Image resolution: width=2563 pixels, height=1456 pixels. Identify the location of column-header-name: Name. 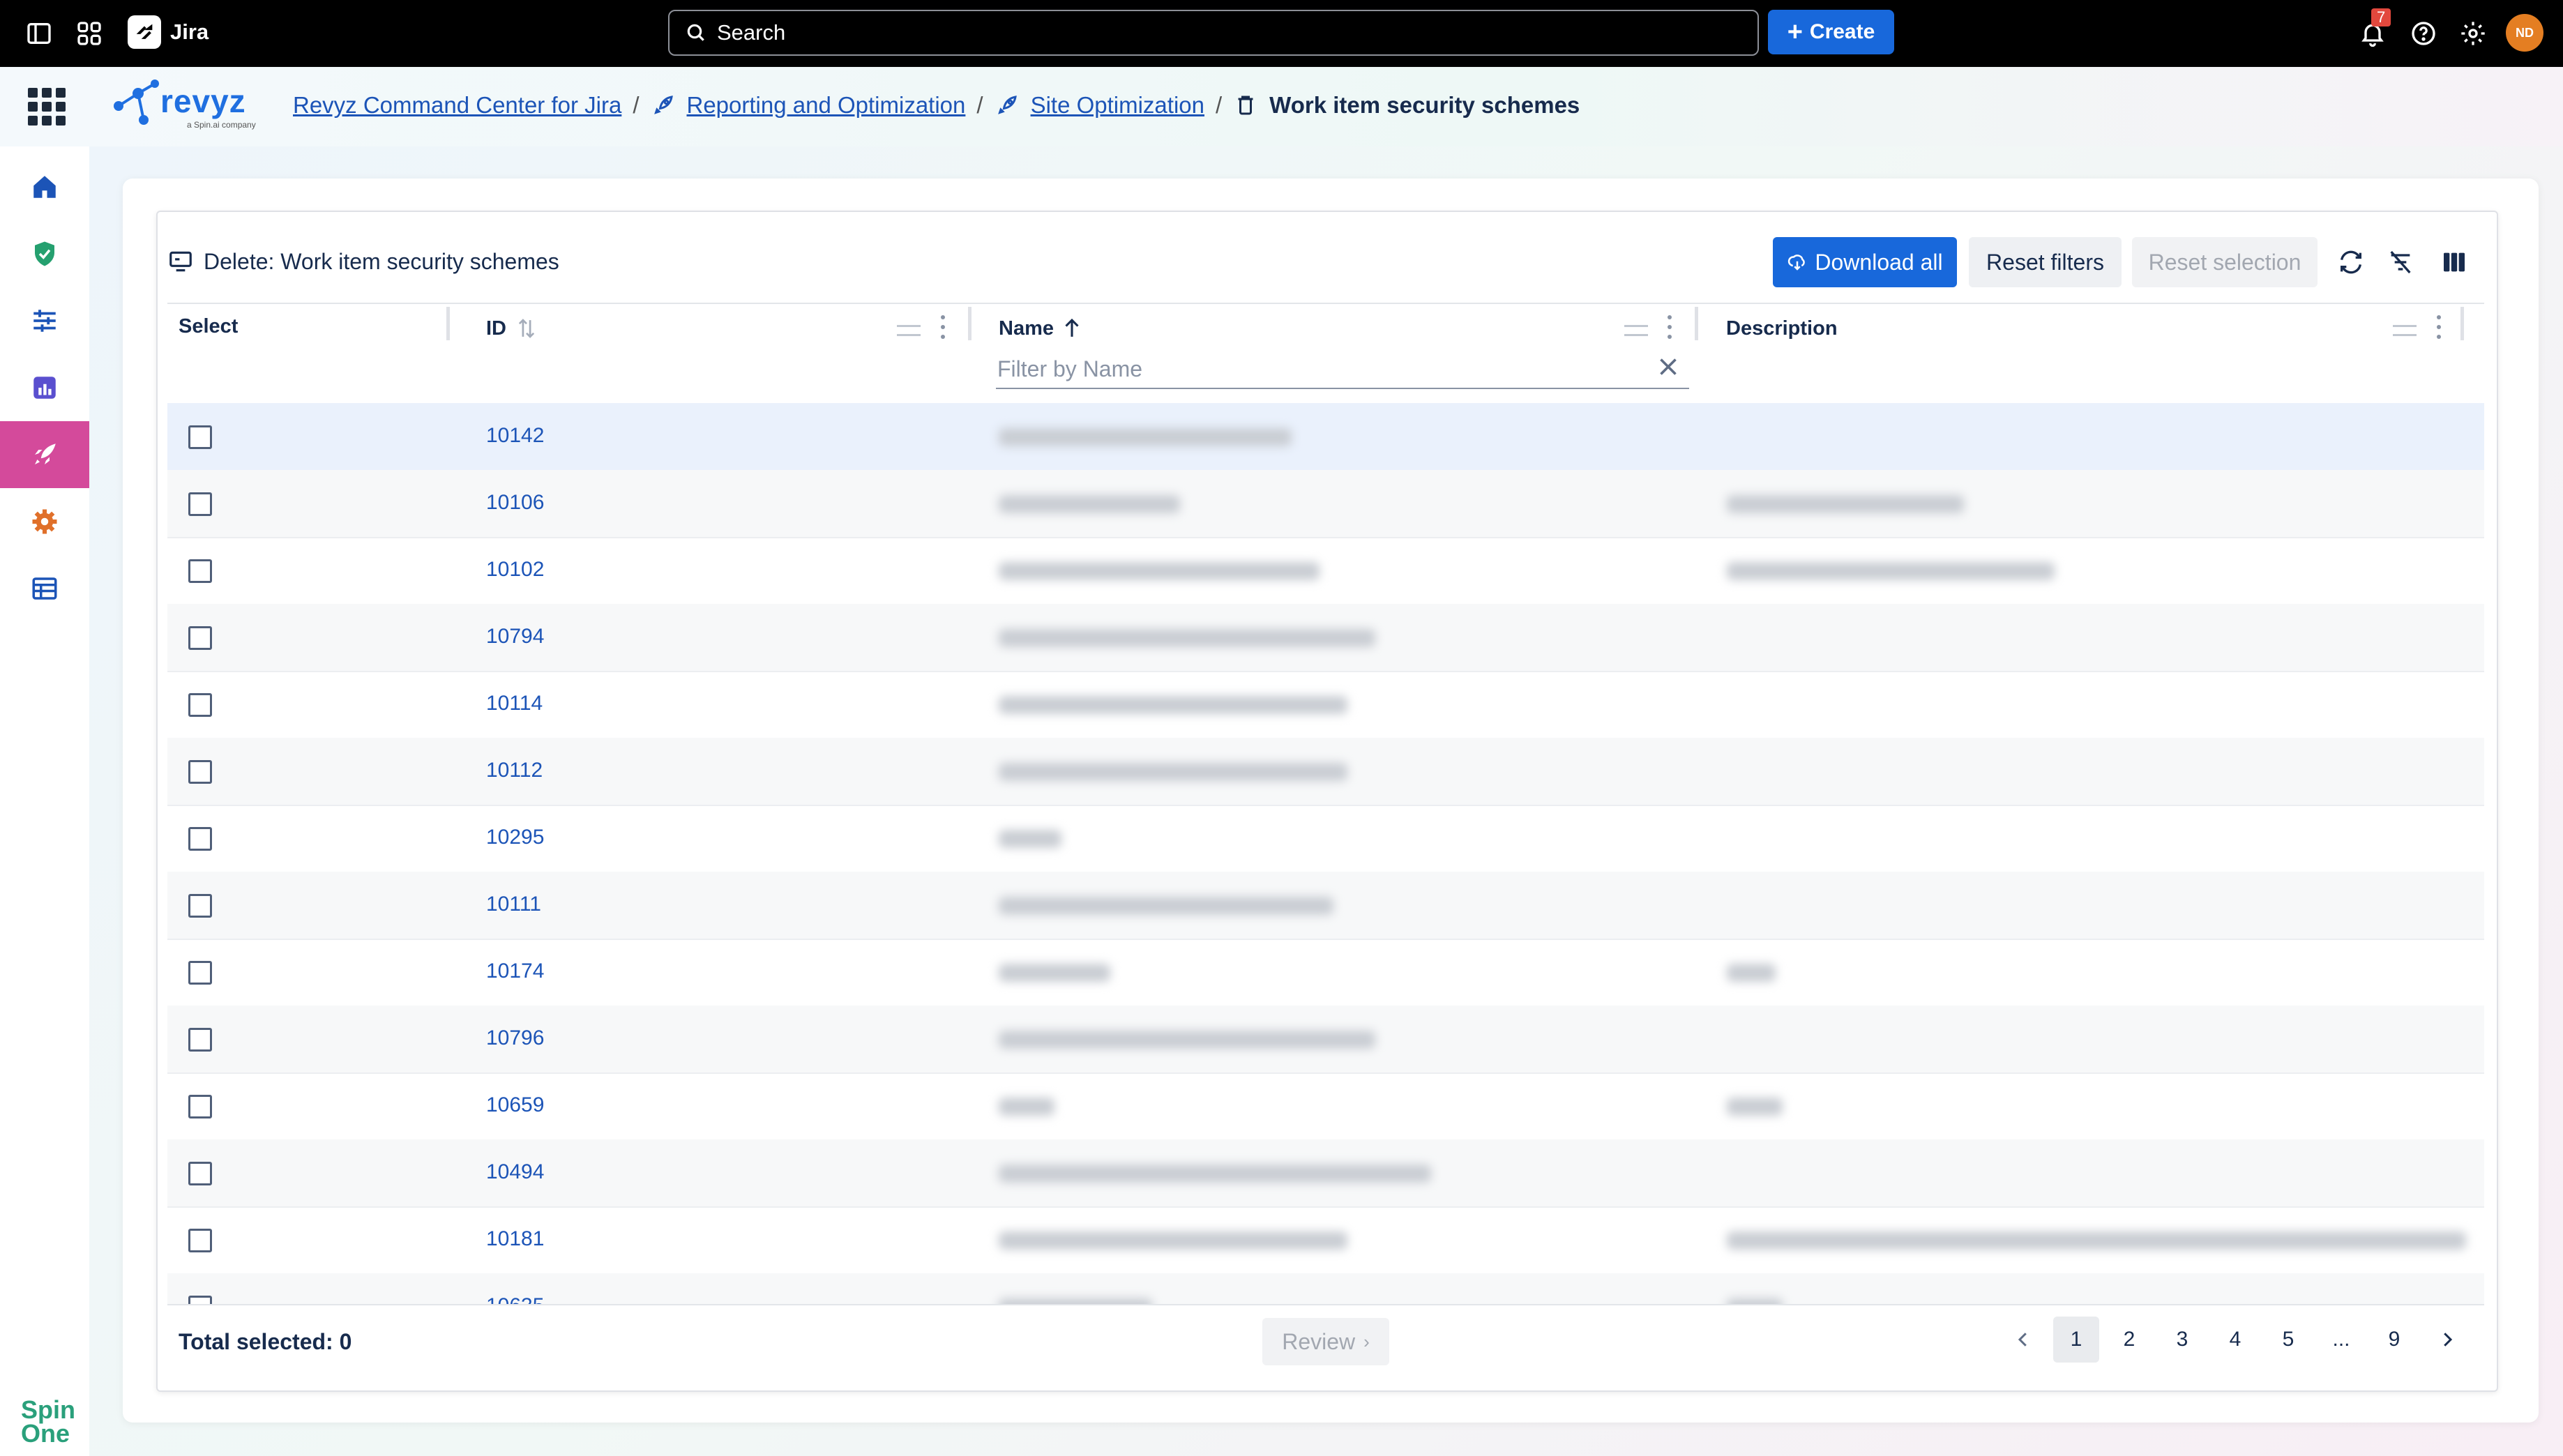
(1026, 328).